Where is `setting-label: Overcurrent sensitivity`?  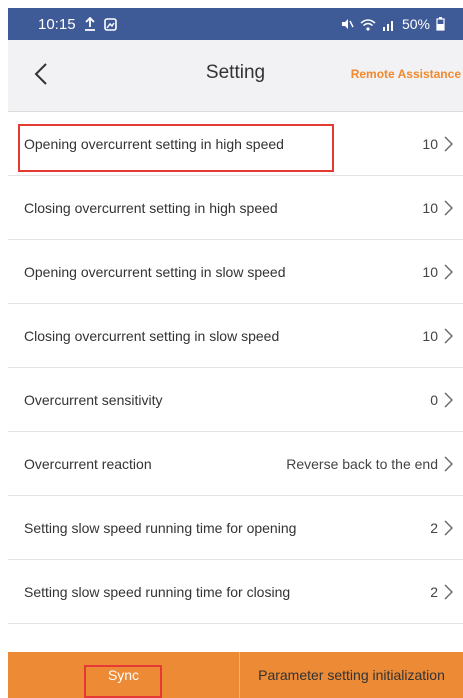 setting-label: Overcurrent sensitivity is located at coordinates (93, 399).